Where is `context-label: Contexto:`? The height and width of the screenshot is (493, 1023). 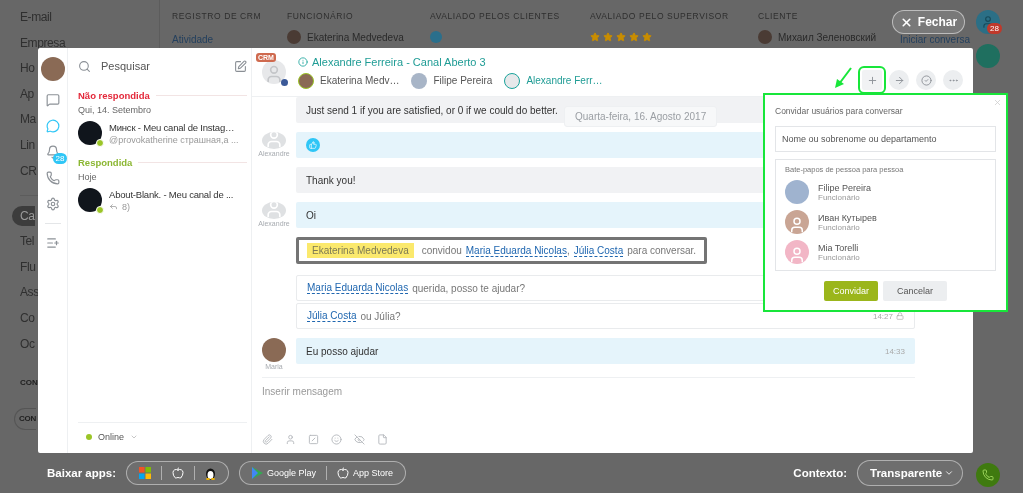 context-label: Contexto: is located at coordinates (820, 473).